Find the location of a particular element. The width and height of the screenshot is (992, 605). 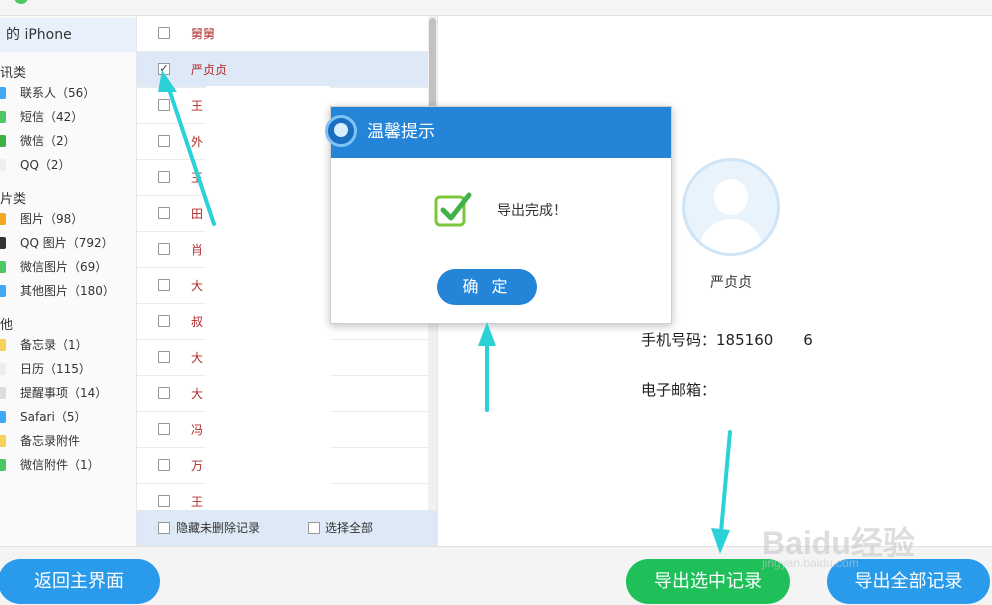

phone-value: 185160 is located at coordinates (745, 340).